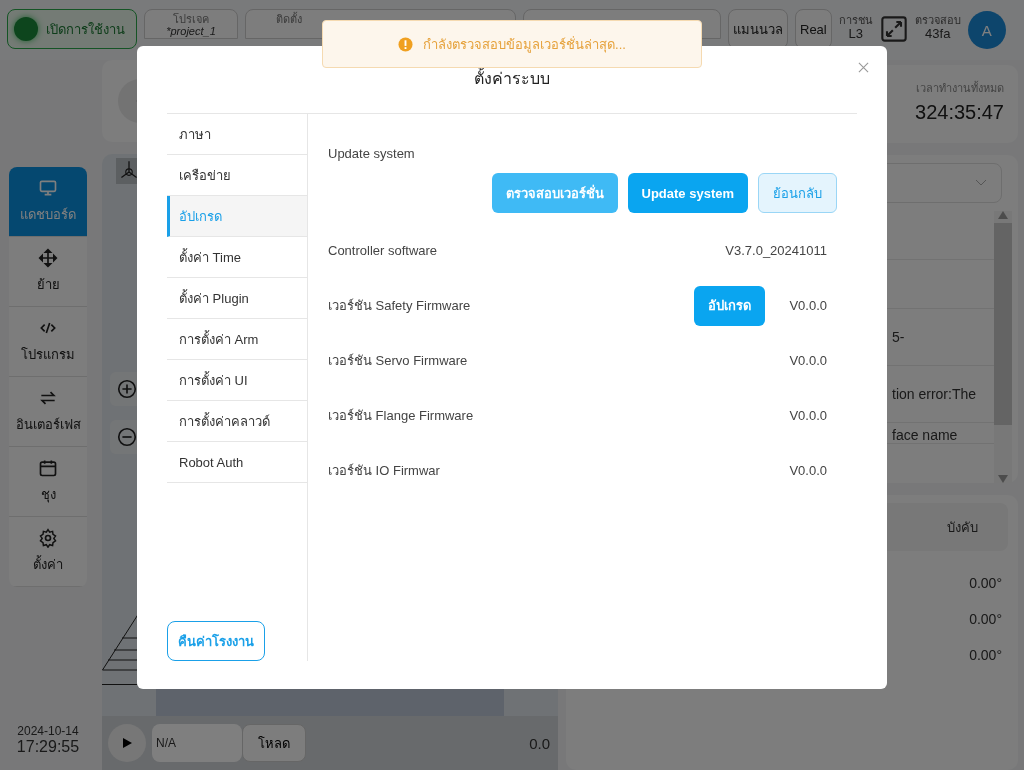 This screenshot has width=1024, height=770. I want to click on upgrade-button: อัปเกรด, so click(730, 305).